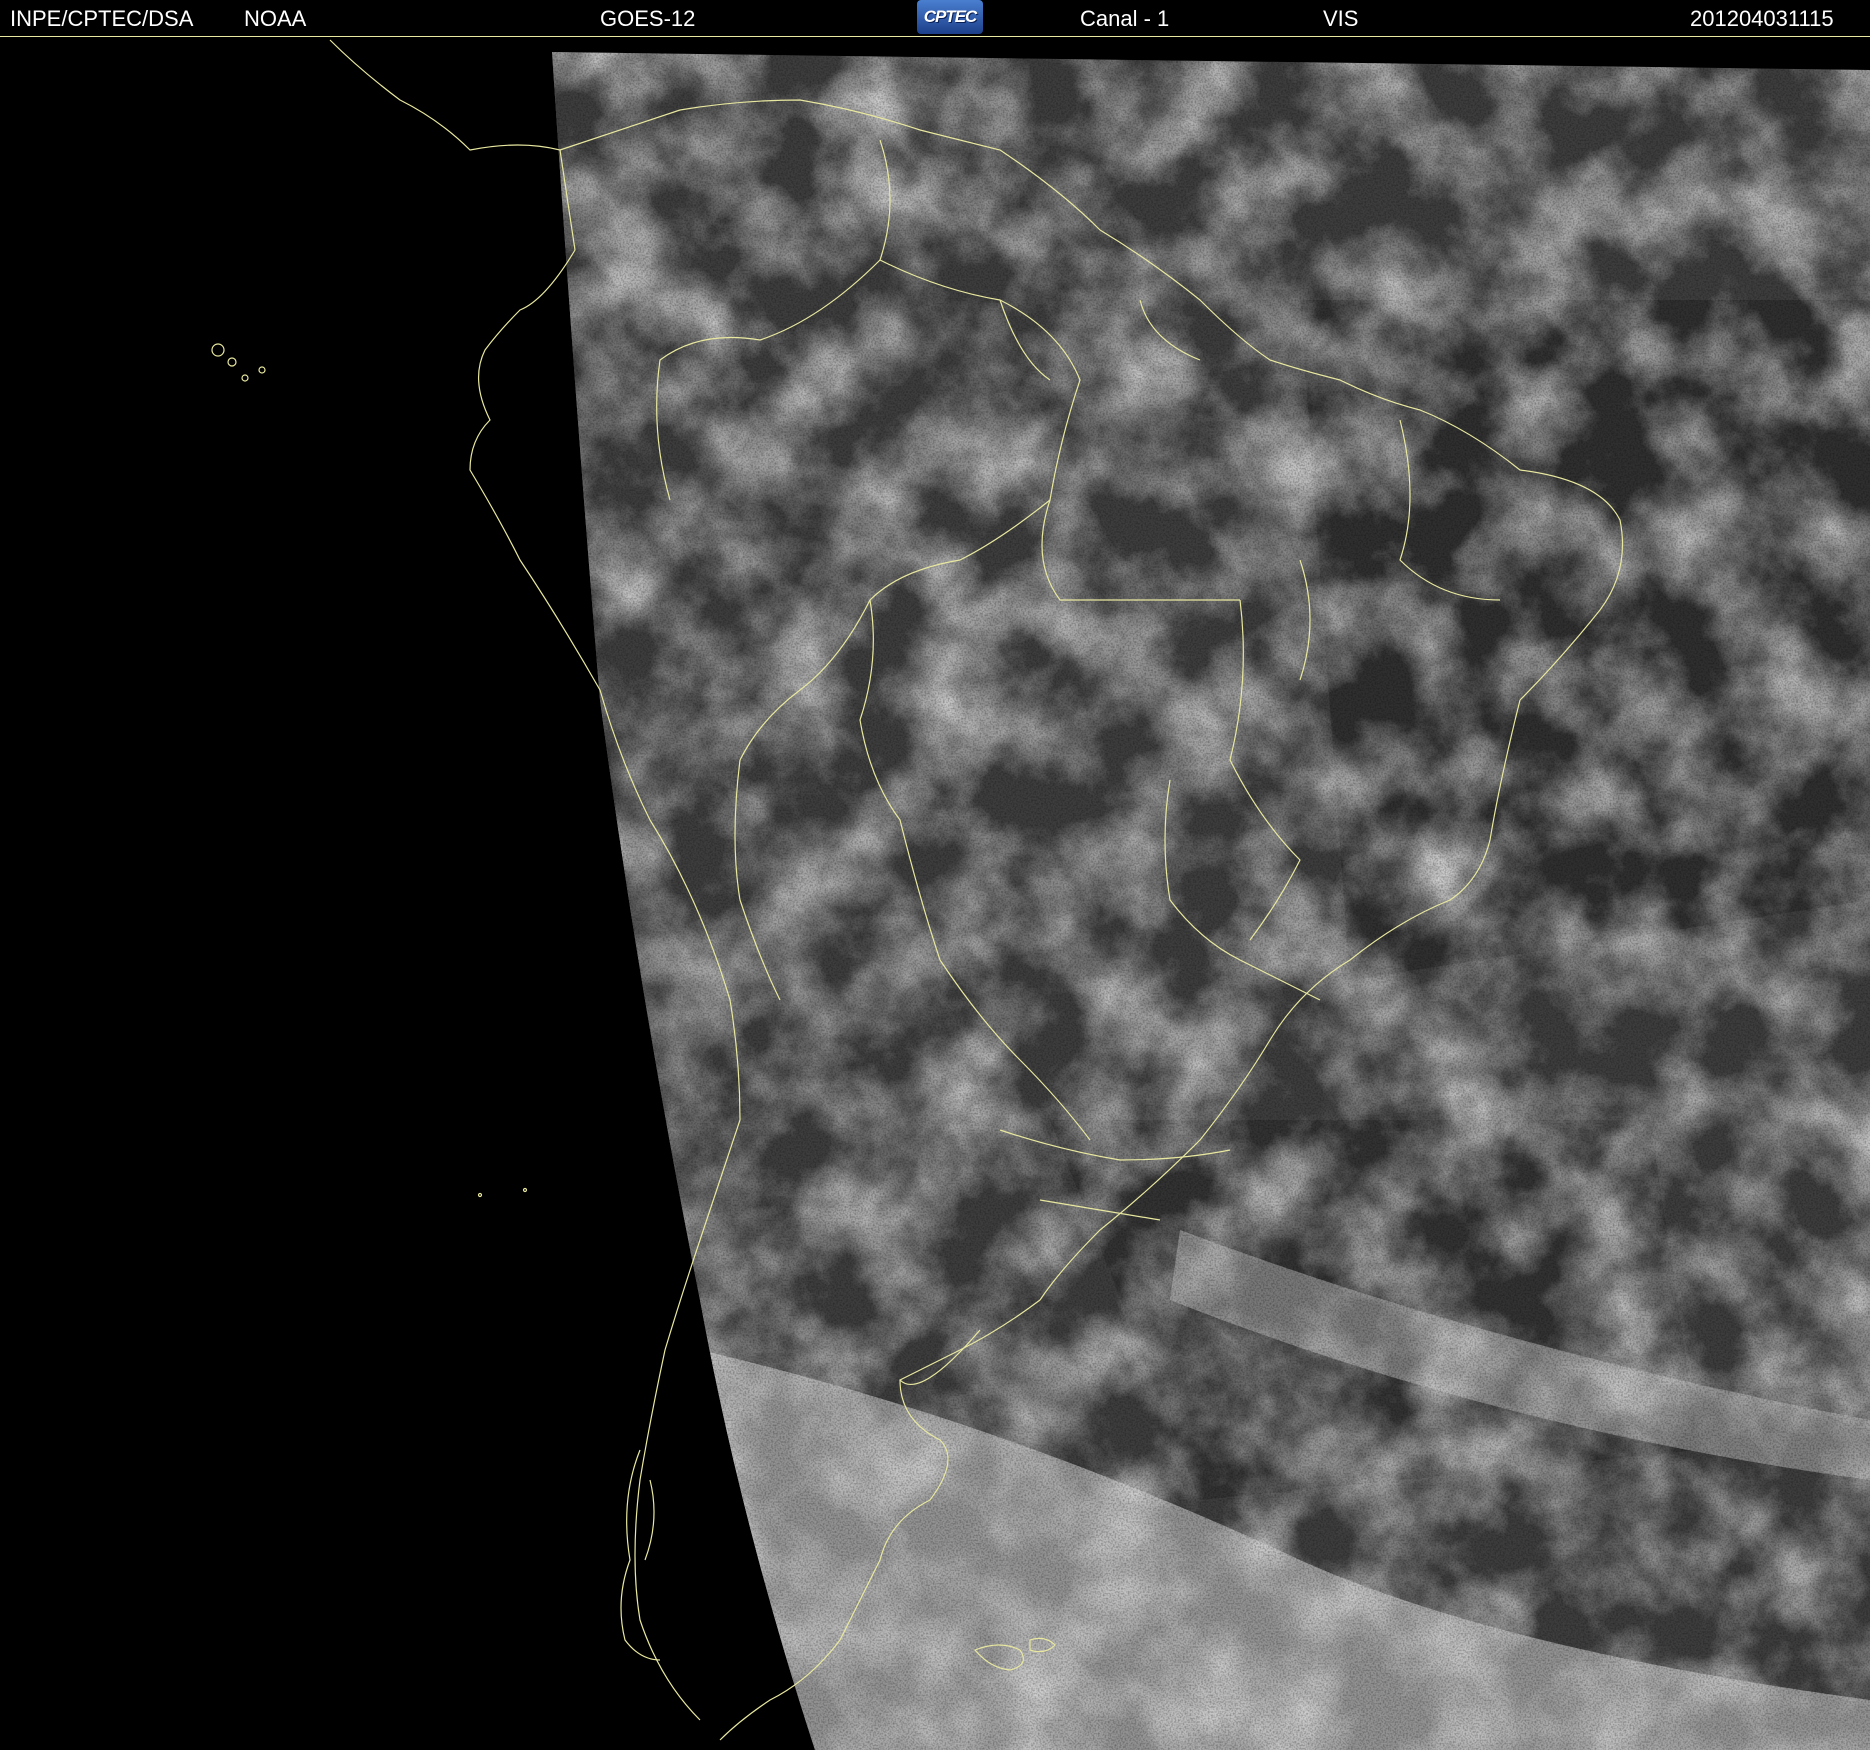 This screenshot has width=1870, height=1750. I want to click on agency-label: INPE/CPTEC/DSA, so click(102, 18).